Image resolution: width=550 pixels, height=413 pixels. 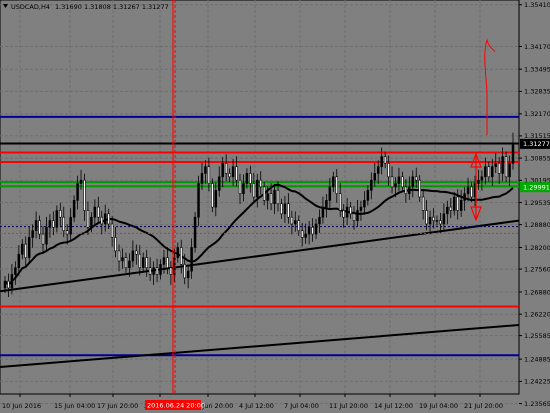 What do you see at coordinates (30, 7) in the screenshot?
I see `symbol-label: USDCAD,H4` at bounding box center [30, 7].